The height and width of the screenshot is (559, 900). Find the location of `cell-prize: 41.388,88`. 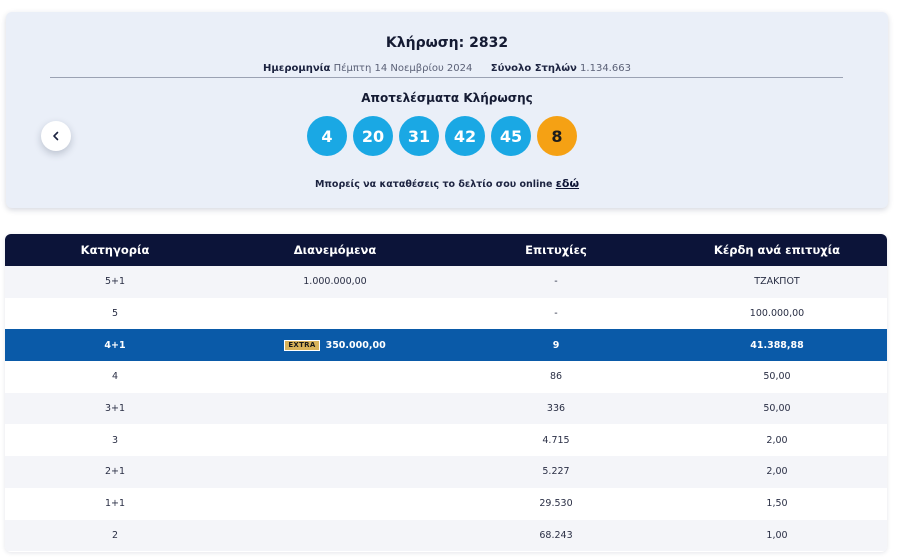

cell-prize: 41.388,88 is located at coordinates (777, 345).